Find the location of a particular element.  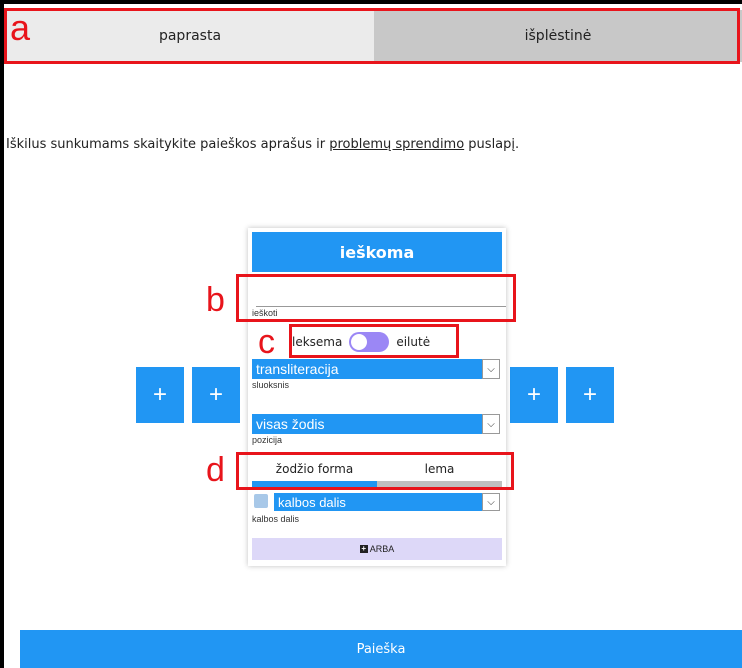

or-button-label: ARBA is located at coordinates (382, 549).